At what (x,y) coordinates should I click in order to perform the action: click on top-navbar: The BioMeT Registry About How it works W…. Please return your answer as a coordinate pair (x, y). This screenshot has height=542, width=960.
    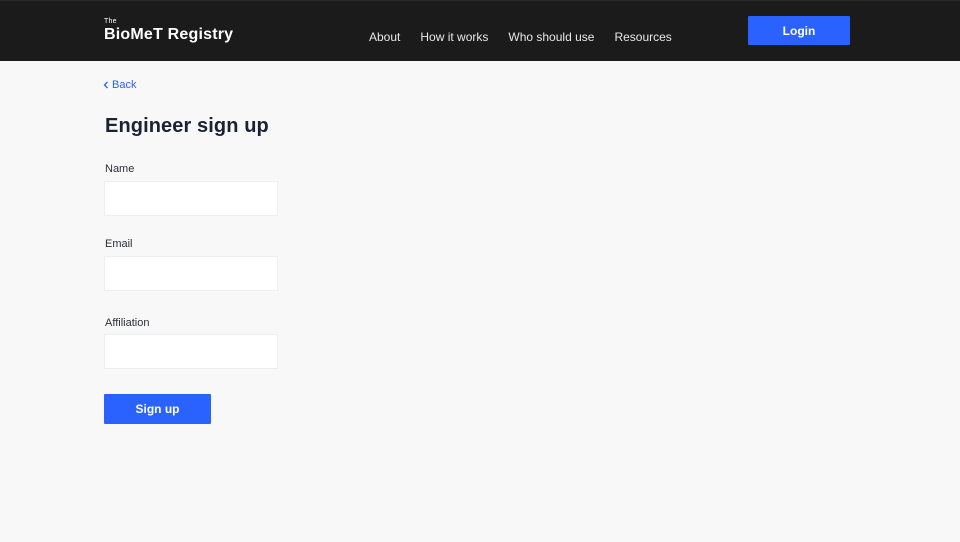
    Looking at the image, I should click on (480, 30).